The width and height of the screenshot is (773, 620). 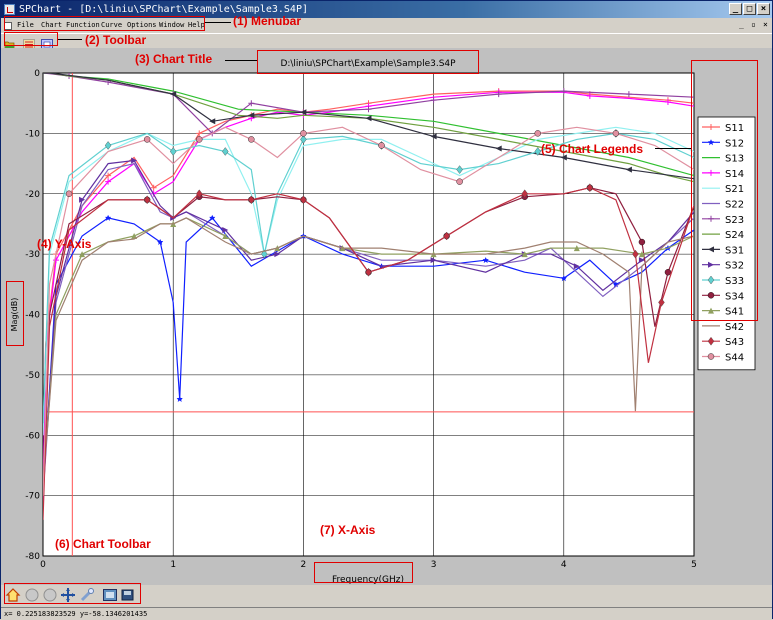 I want to click on chart-title-annotation: (3) Chart Title, so click(x=174, y=59).